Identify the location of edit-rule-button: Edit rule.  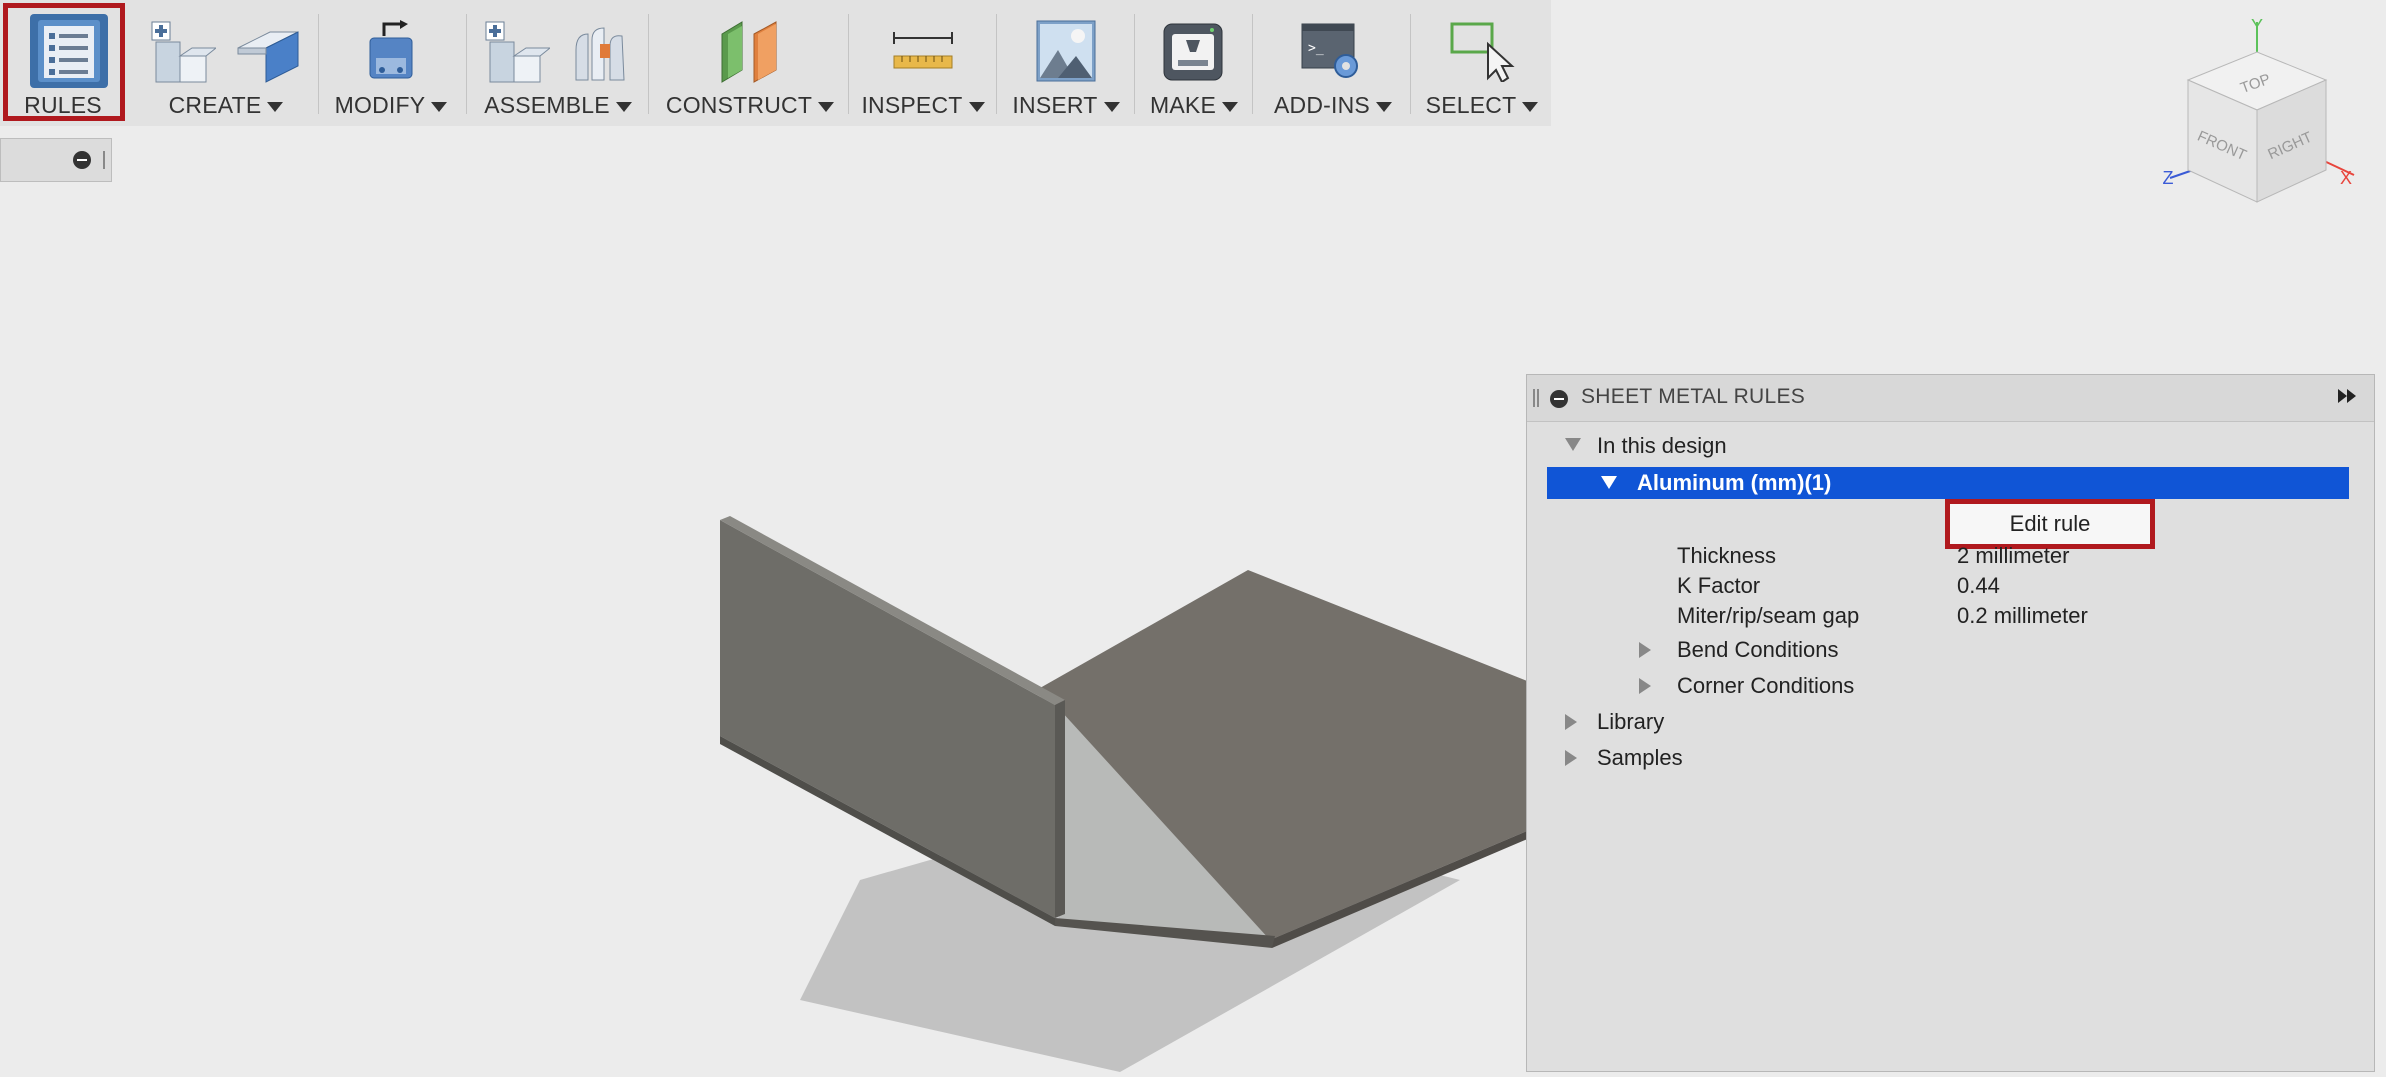
(2050, 524).